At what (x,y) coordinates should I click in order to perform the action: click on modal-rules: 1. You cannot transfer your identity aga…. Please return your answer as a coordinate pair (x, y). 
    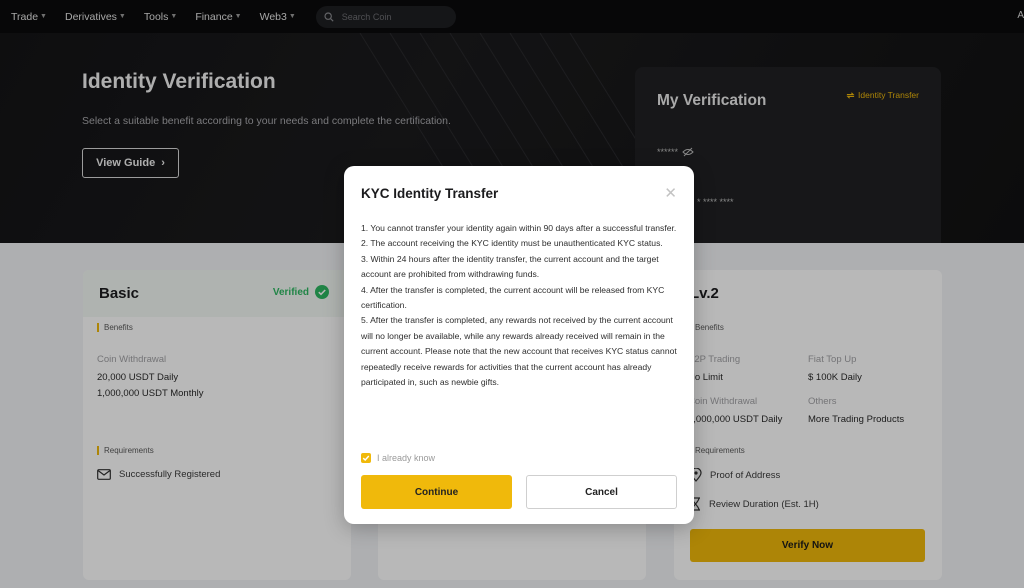
    Looking at the image, I should click on (520, 305).